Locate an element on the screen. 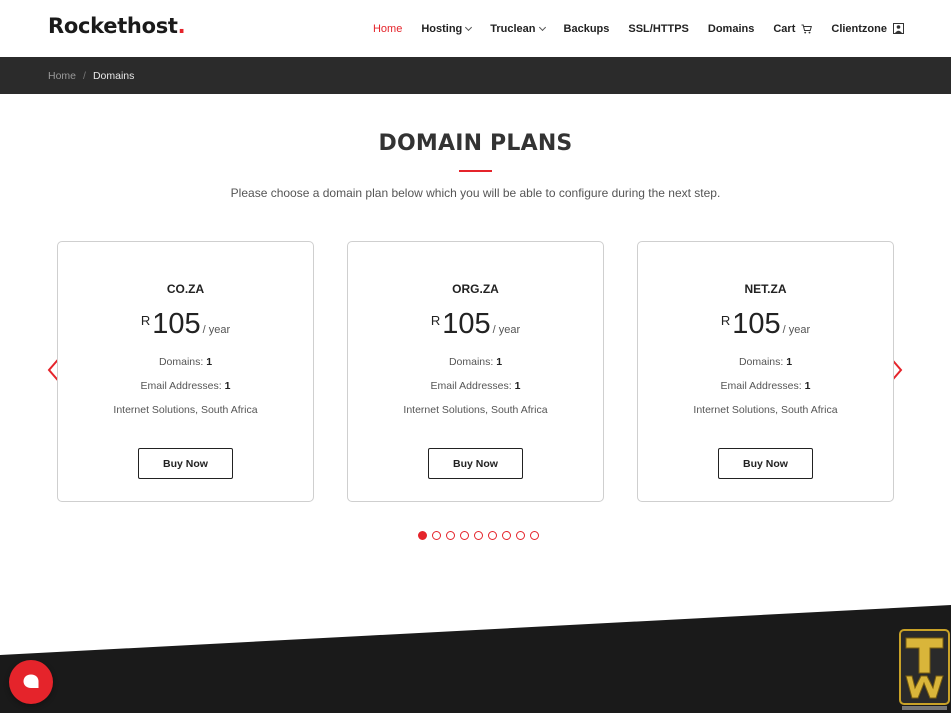 The image size is (951, 713). nav-item-backups: Backups is located at coordinates (587, 29).